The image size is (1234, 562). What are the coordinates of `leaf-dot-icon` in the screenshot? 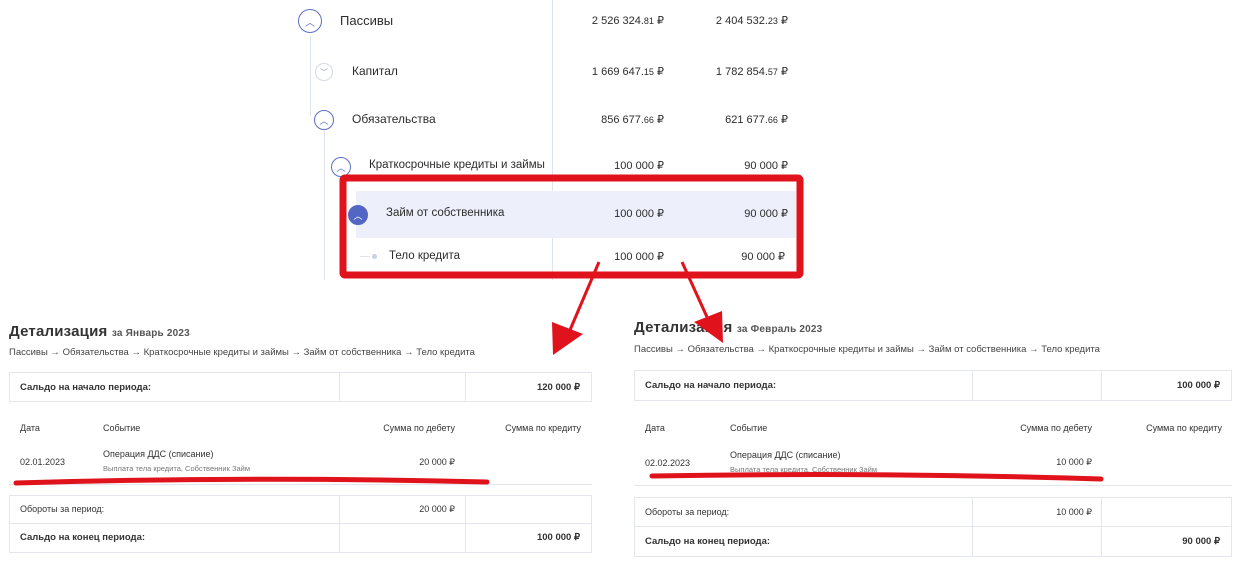 It's located at (374, 256).